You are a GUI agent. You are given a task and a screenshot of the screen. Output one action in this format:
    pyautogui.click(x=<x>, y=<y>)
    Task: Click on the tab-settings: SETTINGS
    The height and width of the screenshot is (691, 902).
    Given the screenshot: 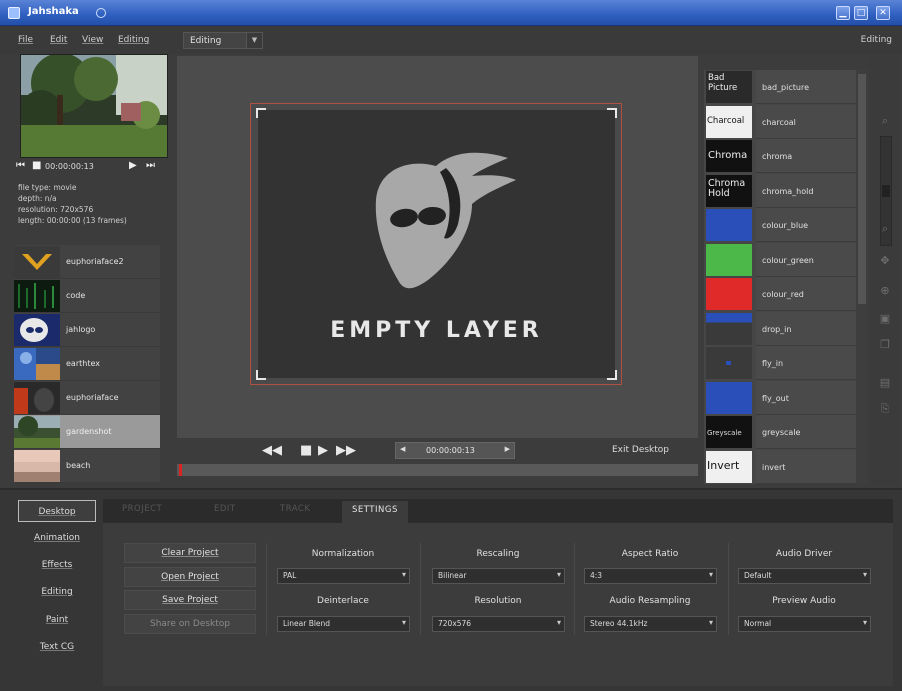 What is the action you would take?
    pyautogui.click(x=375, y=512)
    